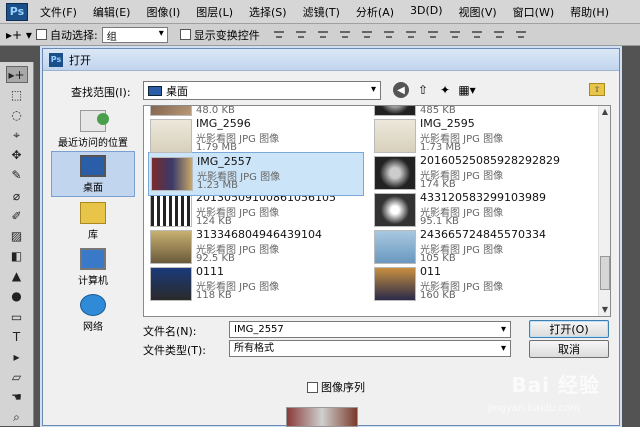  What do you see at coordinates (93, 128) in the screenshot?
I see `place-item: 最近访问的位置` at bounding box center [93, 128].